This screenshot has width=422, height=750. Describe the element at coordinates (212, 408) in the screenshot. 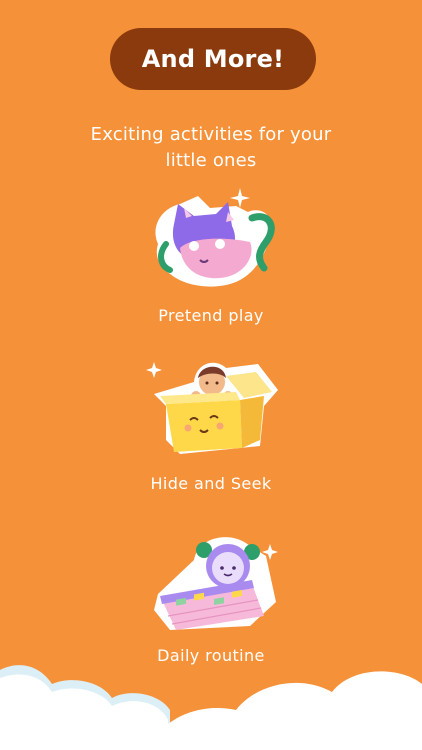

I see `box-hide-seek-icon` at that location.